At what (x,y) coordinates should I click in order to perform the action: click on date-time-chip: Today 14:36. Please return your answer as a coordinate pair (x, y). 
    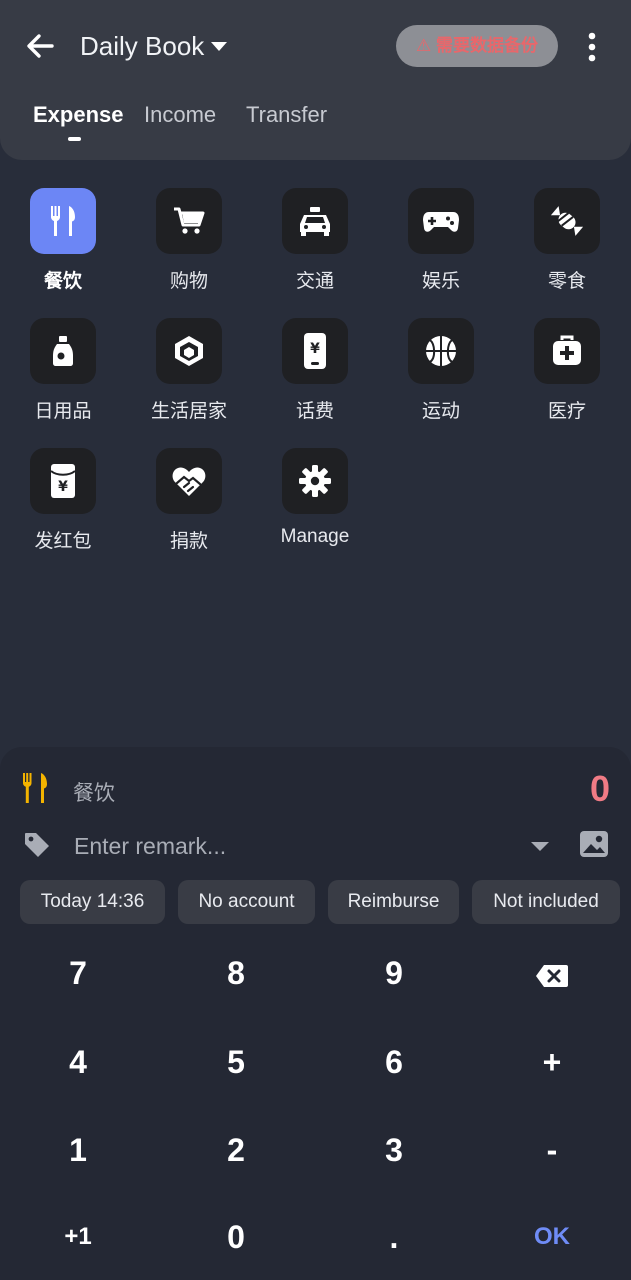
    Looking at the image, I should click on (92, 902).